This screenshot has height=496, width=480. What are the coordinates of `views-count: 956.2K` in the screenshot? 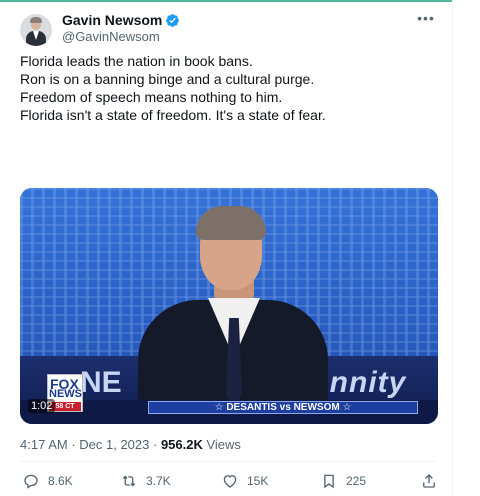 It's located at (181, 444).